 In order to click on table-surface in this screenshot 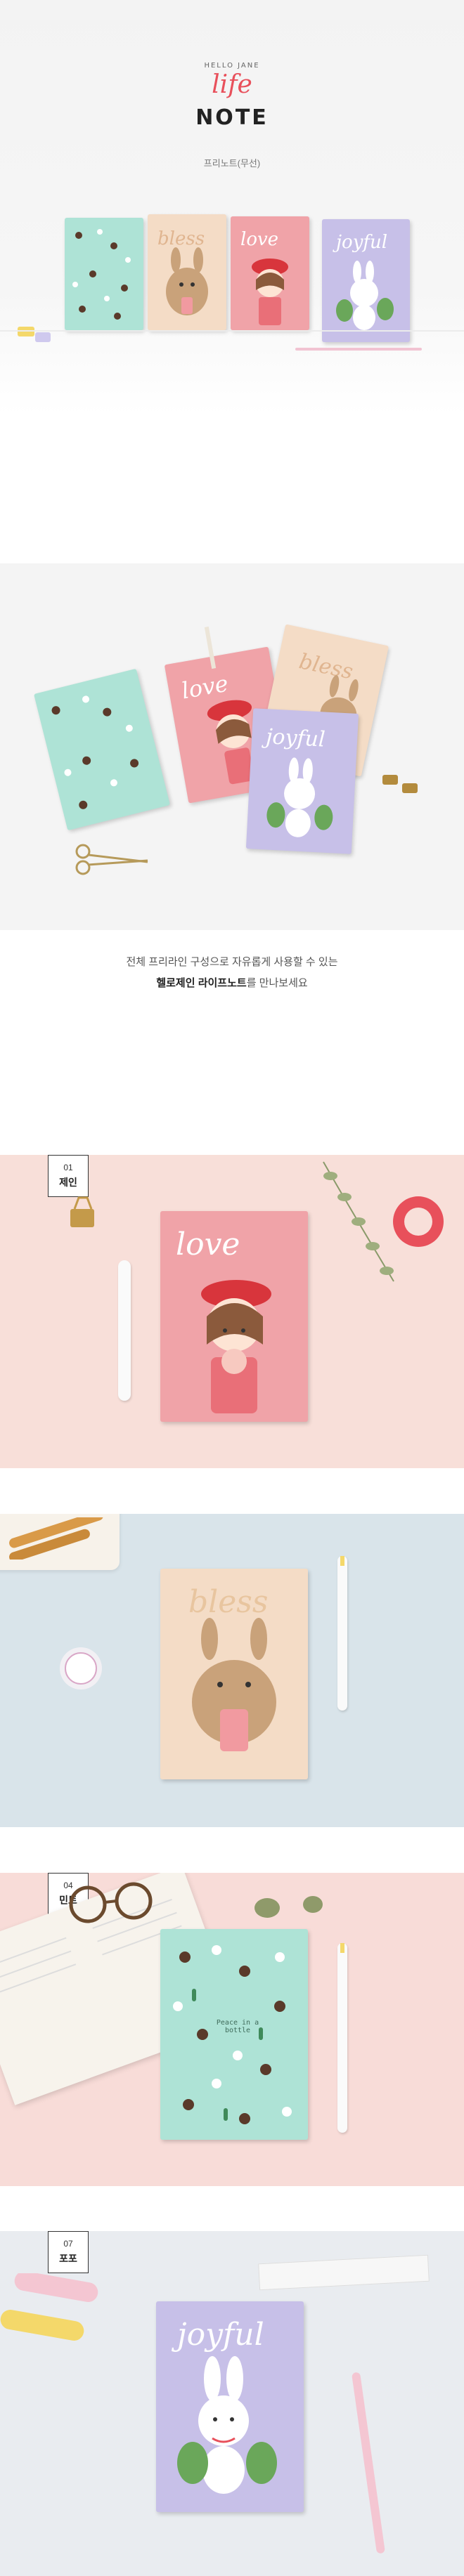, I will do `click(232, 331)`.